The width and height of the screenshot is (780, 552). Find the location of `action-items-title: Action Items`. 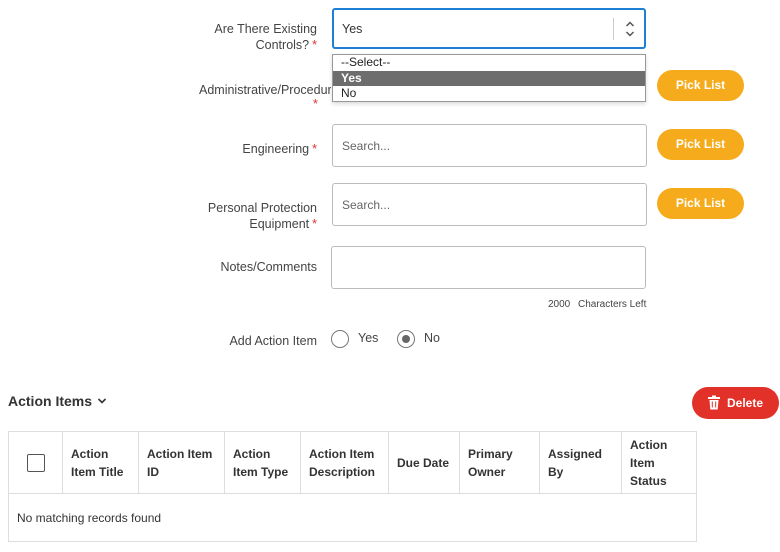

action-items-title: Action Items is located at coordinates (50, 401).